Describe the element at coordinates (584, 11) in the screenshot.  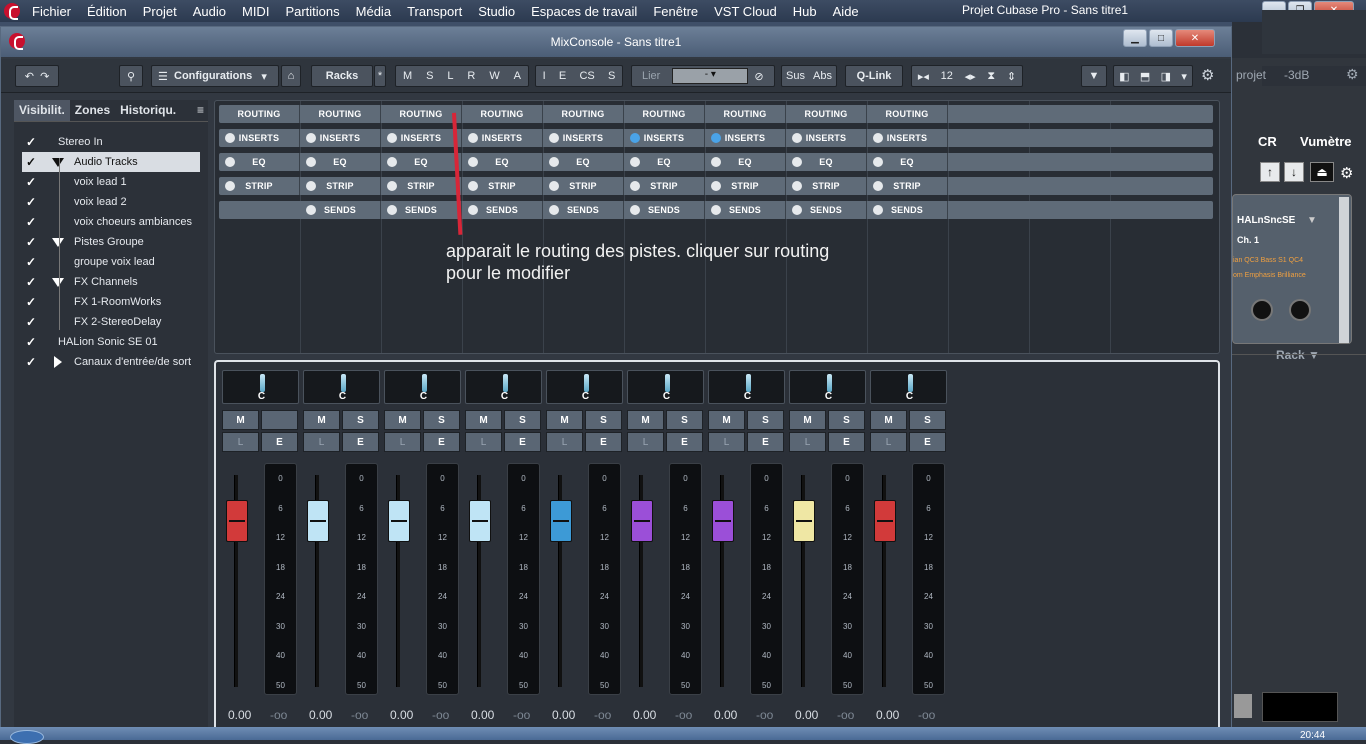
I see `menu-item: Espaces de travail` at that location.